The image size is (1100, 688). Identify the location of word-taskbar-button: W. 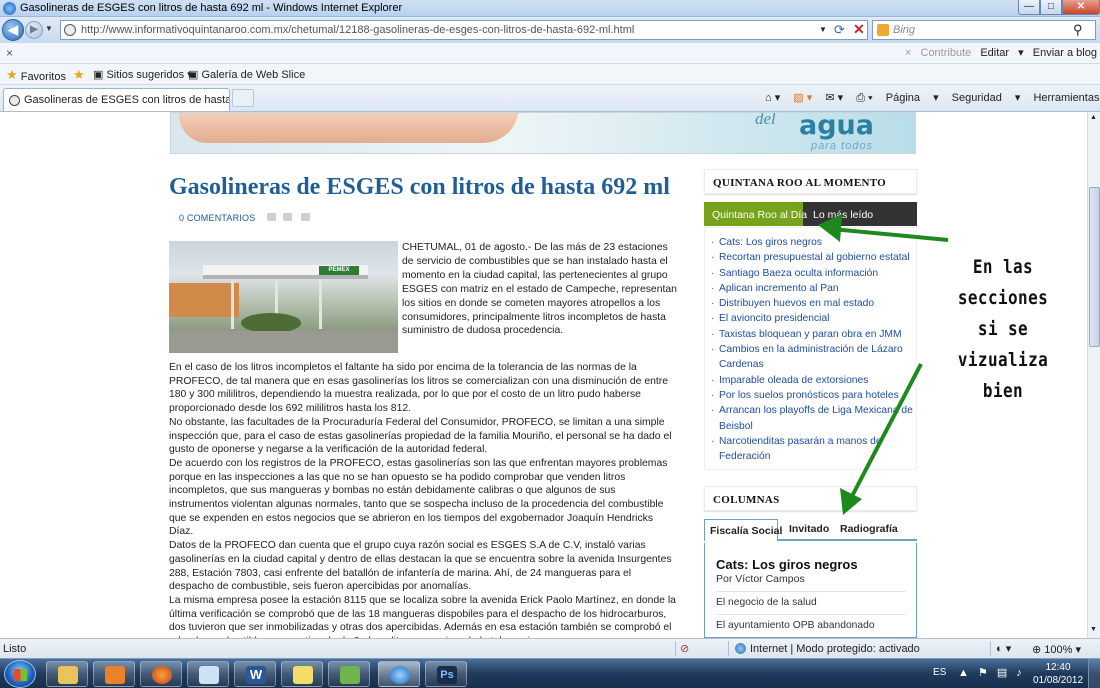
(255, 674).